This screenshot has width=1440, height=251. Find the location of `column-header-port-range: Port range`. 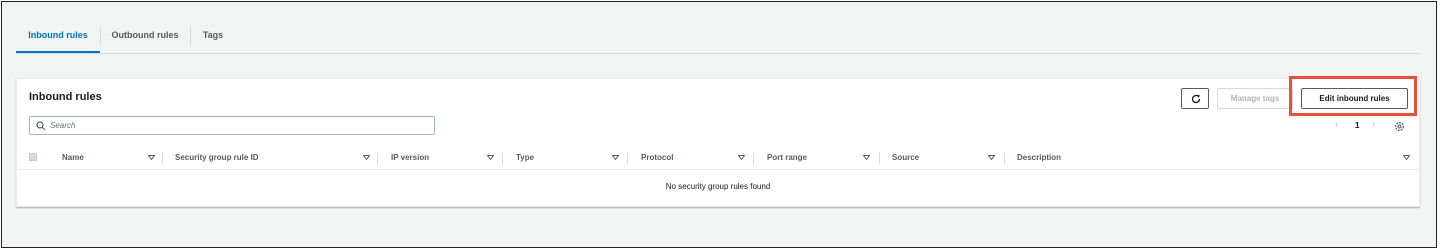

column-header-port-range: Port range is located at coordinates (822, 158).